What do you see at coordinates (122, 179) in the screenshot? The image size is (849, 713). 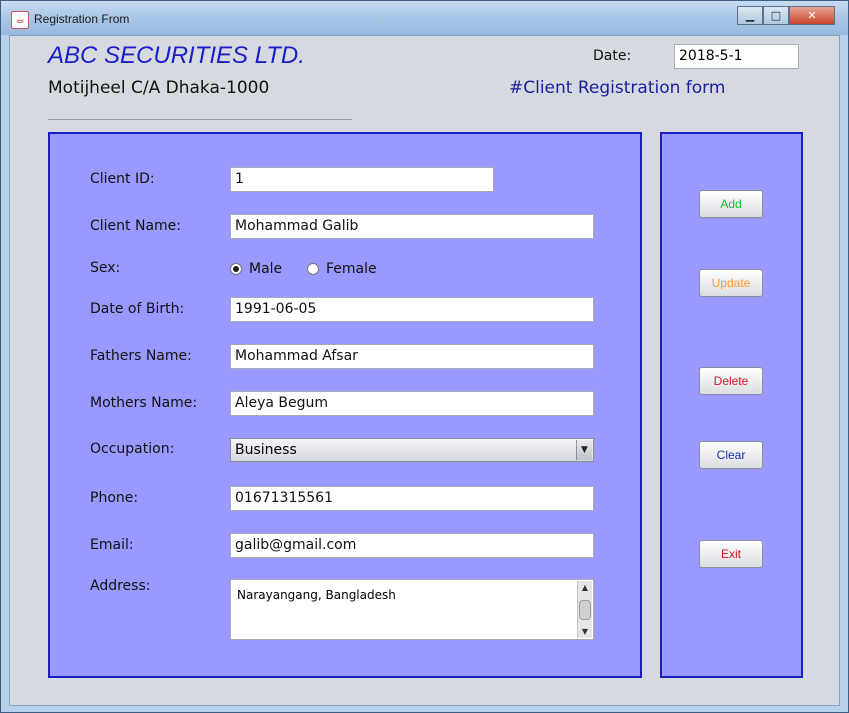 I see `client-id-label: Client ID:` at bounding box center [122, 179].